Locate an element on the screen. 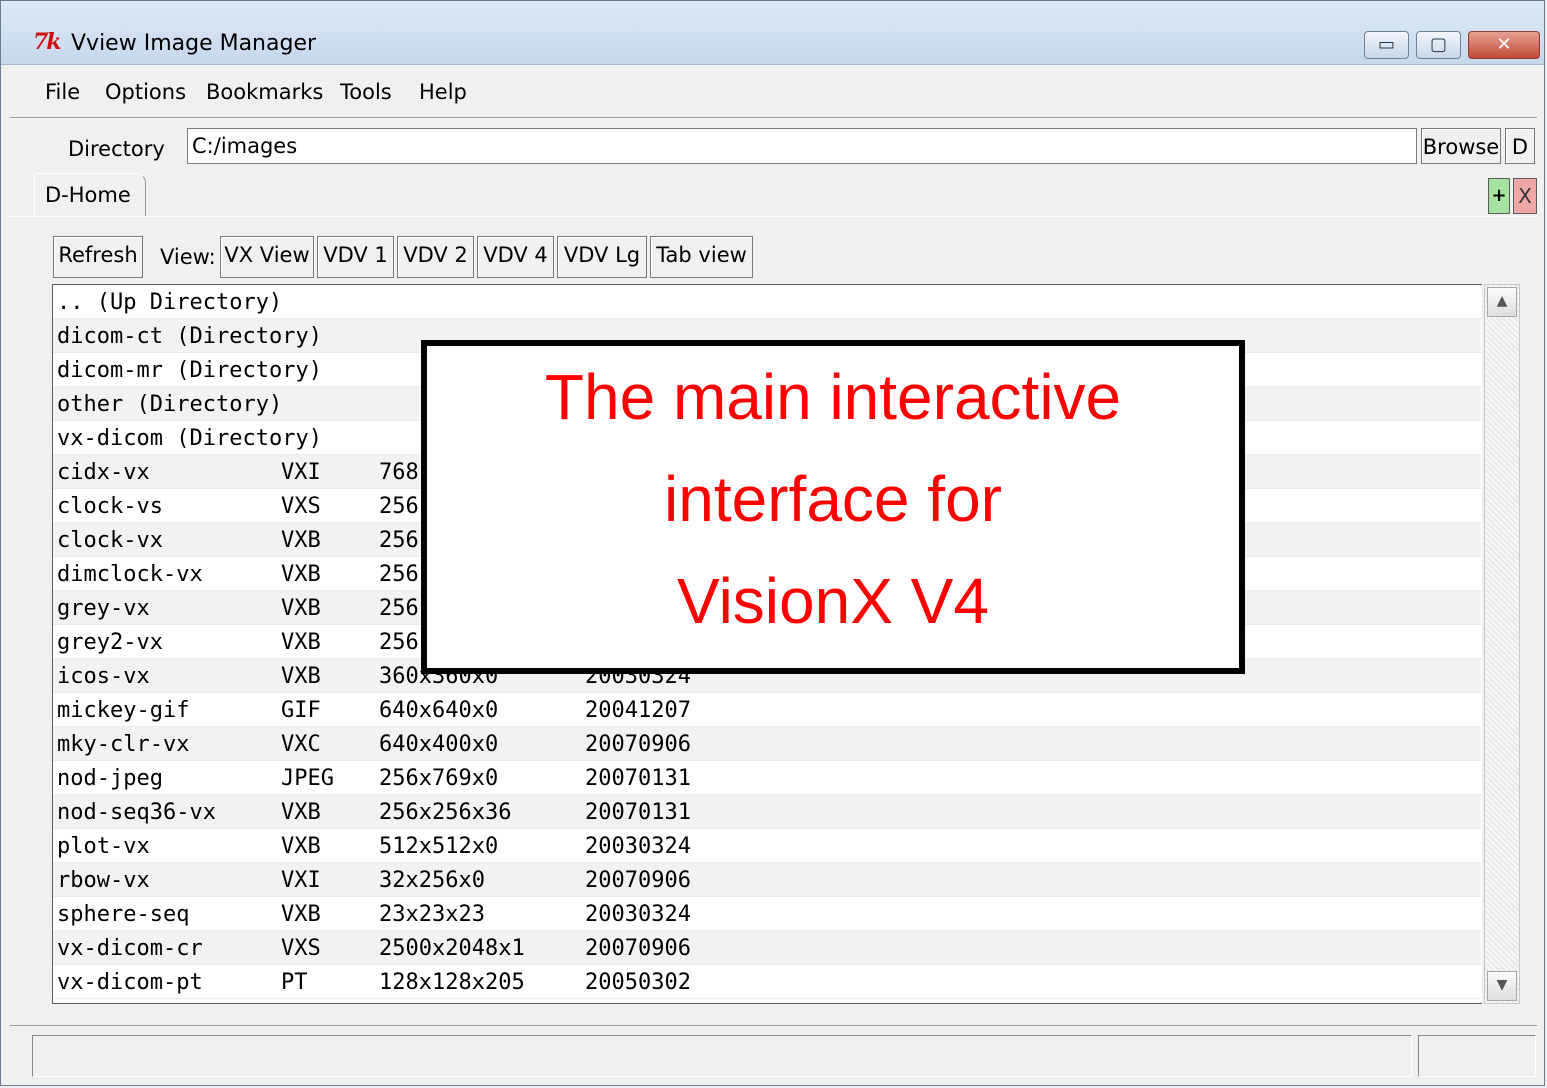 This screenshot has width=1547, height=1088. file-name: grey2-vx is located at coordinates (110, 642).